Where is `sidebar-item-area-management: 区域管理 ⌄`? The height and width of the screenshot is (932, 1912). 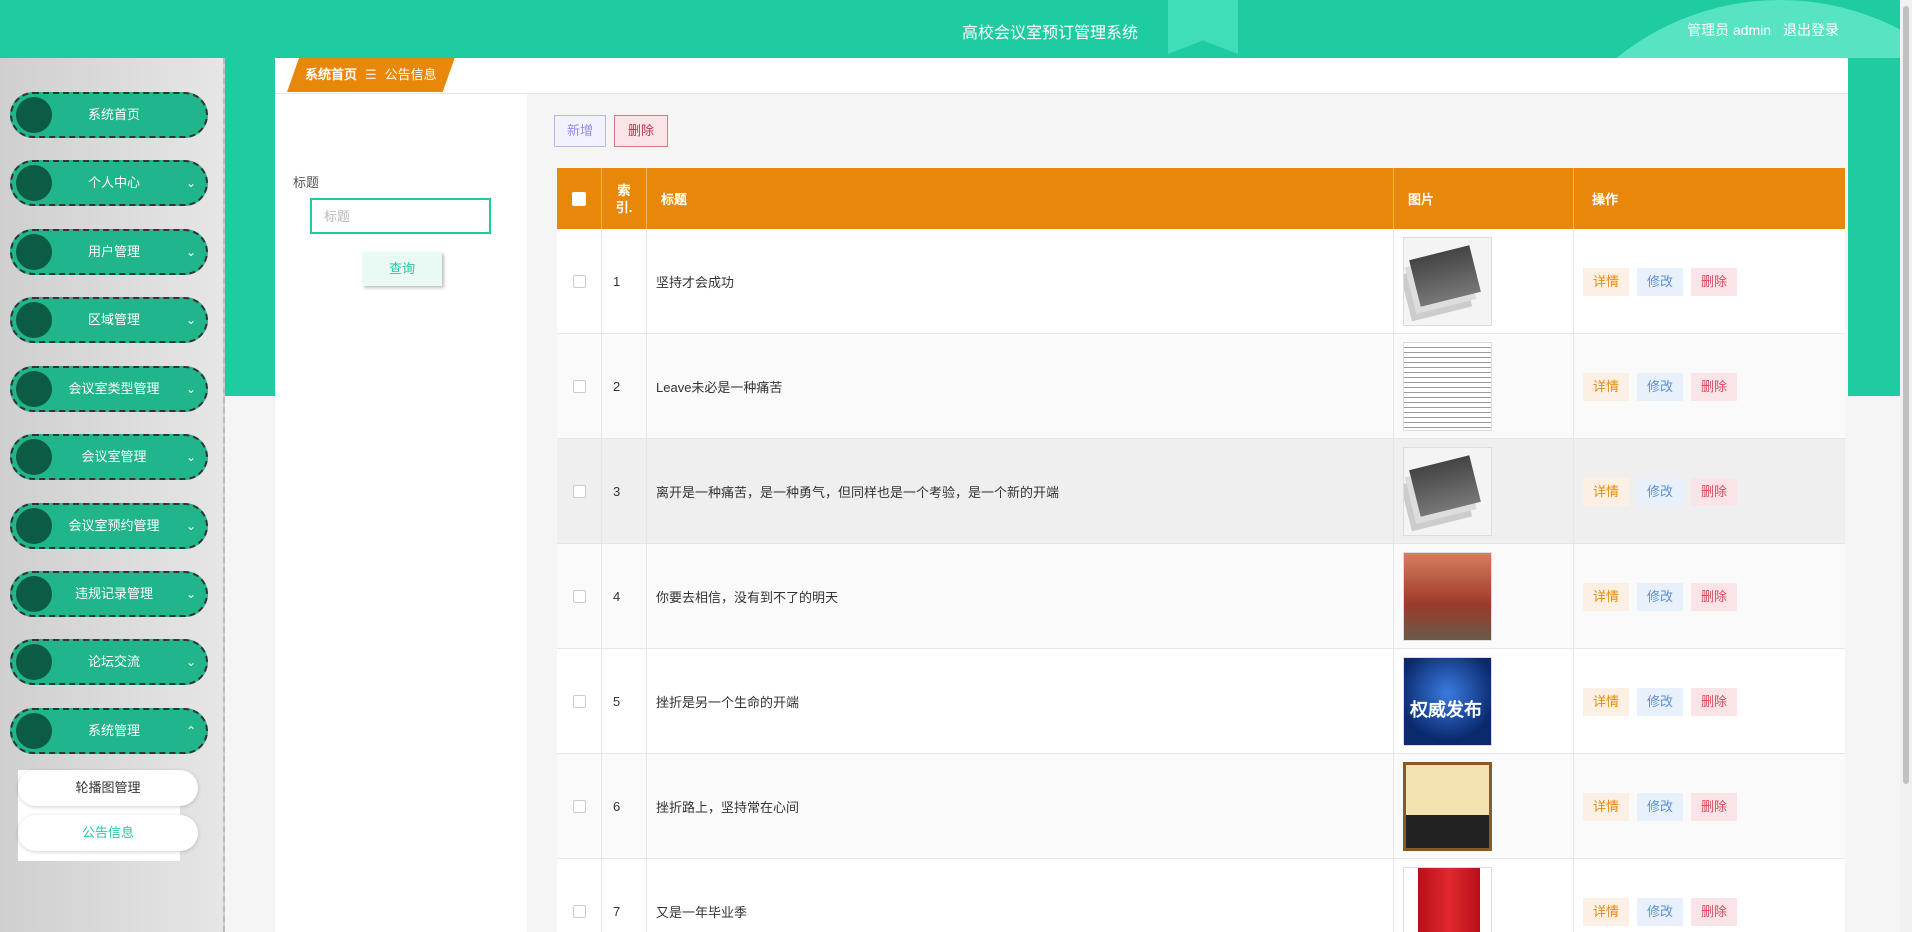 sidebar-item-area-management: 区域管理 ⌄ is located at coordinates (109, 320).